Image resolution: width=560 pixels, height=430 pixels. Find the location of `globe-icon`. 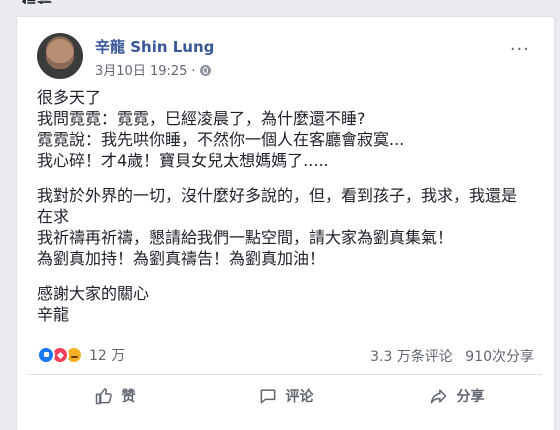

globe-icon is located at coordinates (205, 70).